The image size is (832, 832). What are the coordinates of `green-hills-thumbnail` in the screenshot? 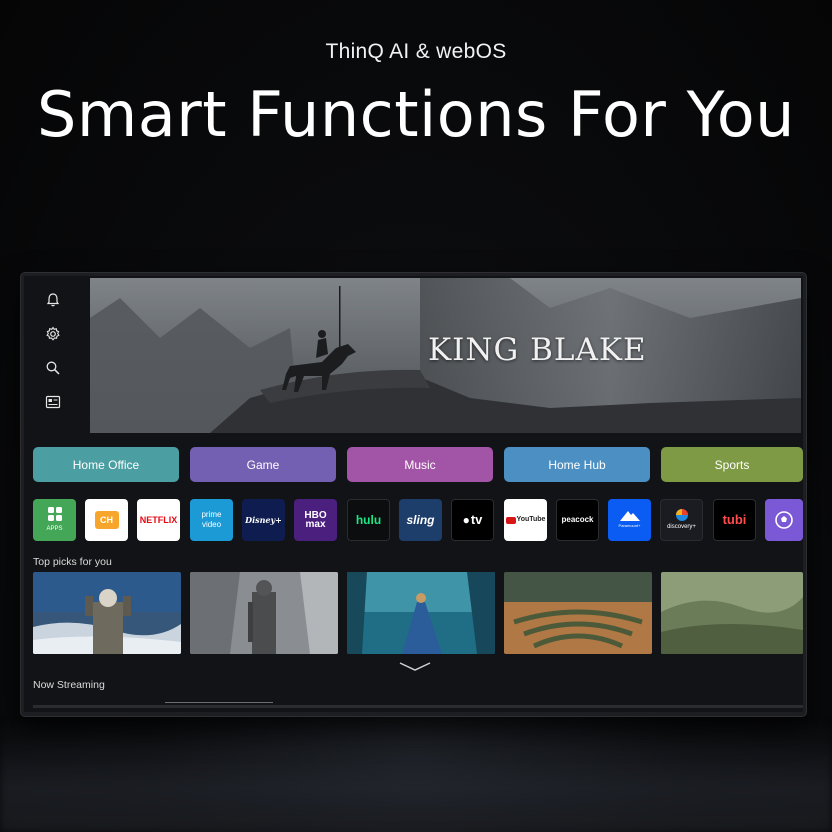 It's located at (732, 613).